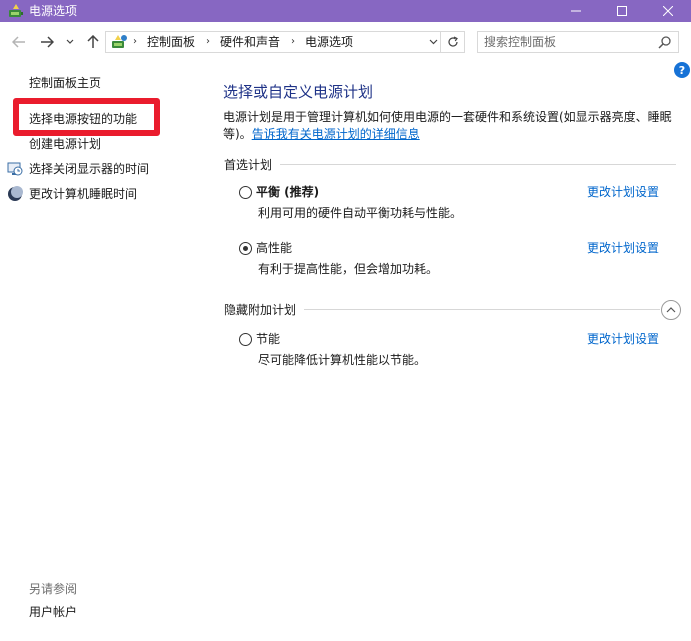  I want to click on sidebar-link-sleep-time: 更改计算机睡眠时间, so click(72, 194).